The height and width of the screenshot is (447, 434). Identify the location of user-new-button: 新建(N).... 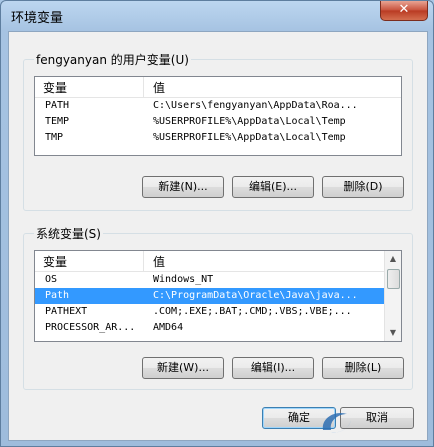
(183, 187).